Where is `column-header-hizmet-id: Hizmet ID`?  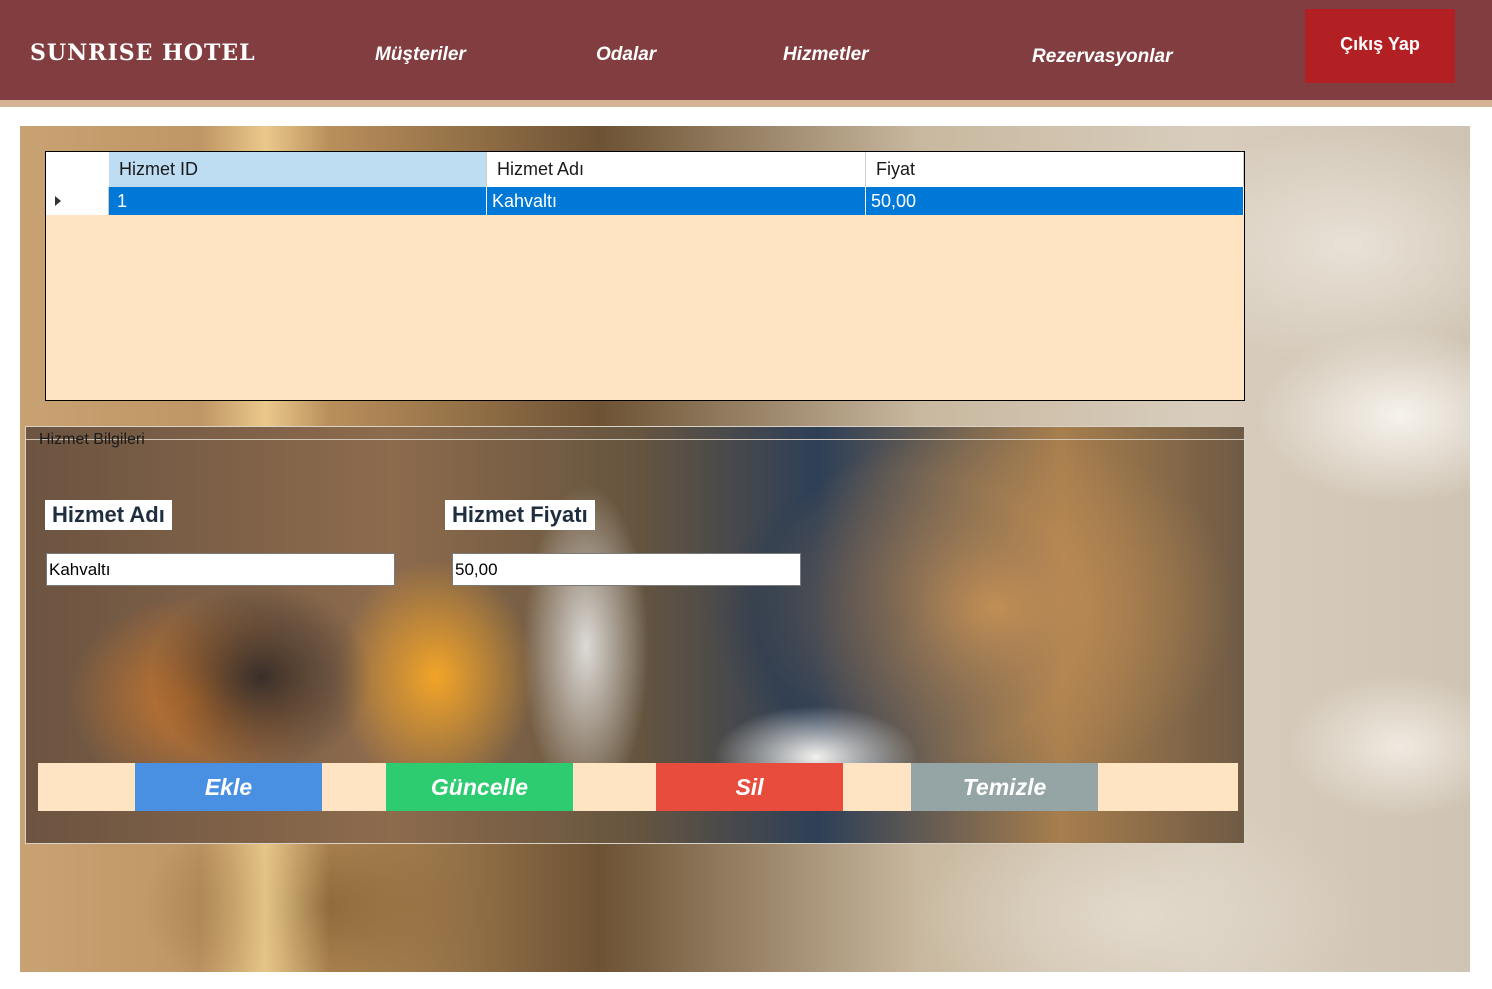
column-header-hizmet-id: Hizmet ID is located at coordinates (298, 169).